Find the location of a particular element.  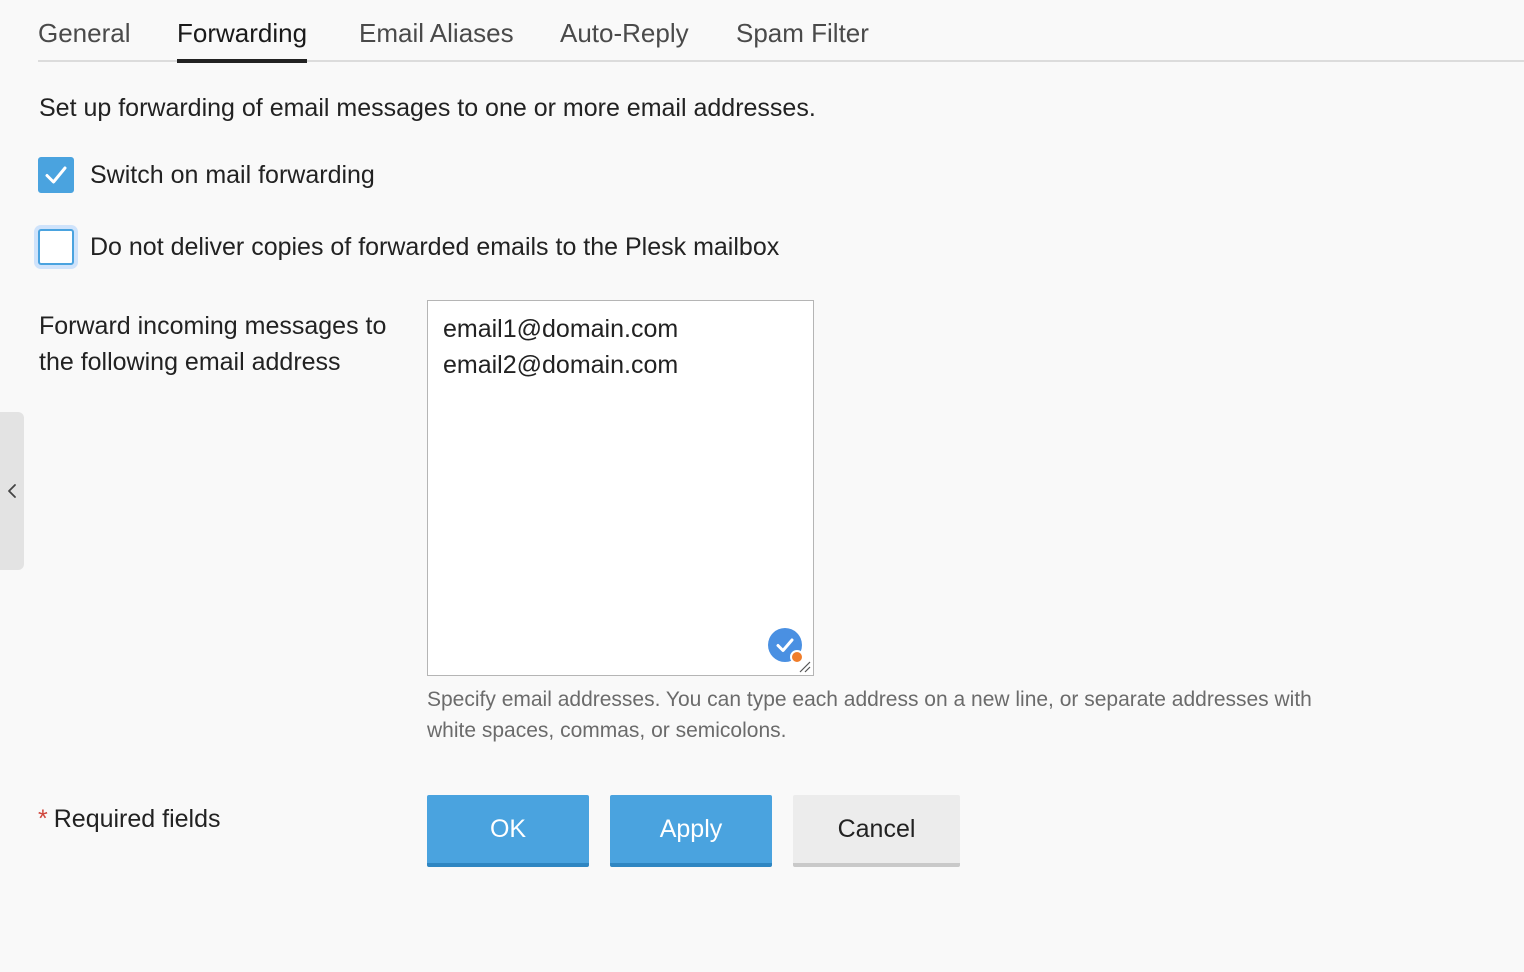

required-fields-note: * Required fields is located at coordinates (129, 819).